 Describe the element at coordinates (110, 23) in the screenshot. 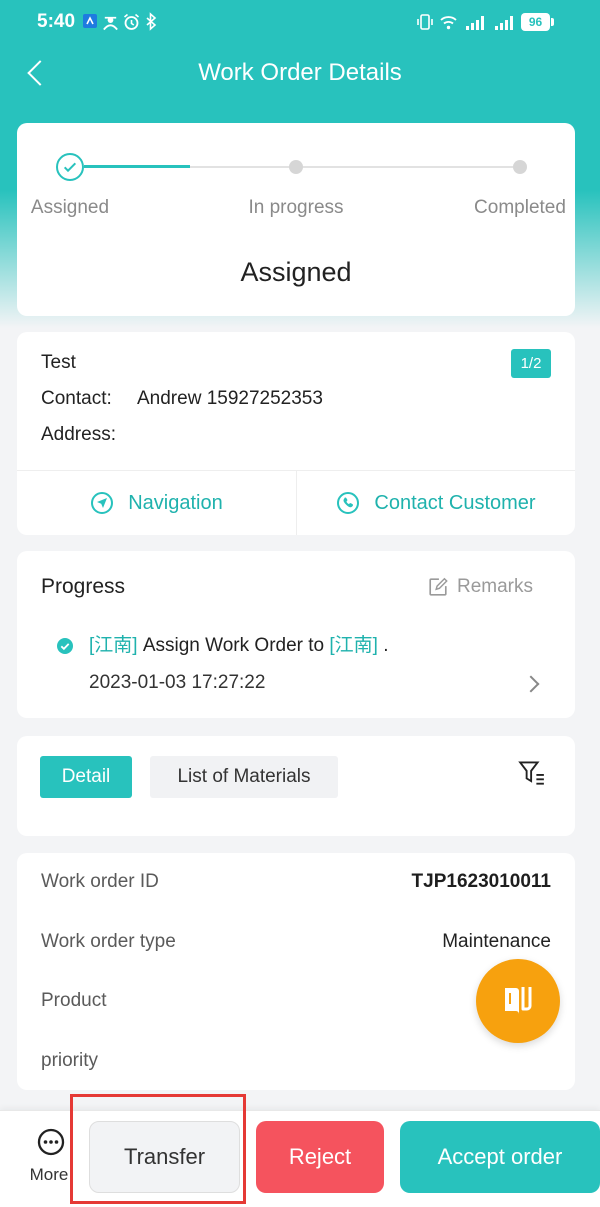

I see `person-icon` at that location.